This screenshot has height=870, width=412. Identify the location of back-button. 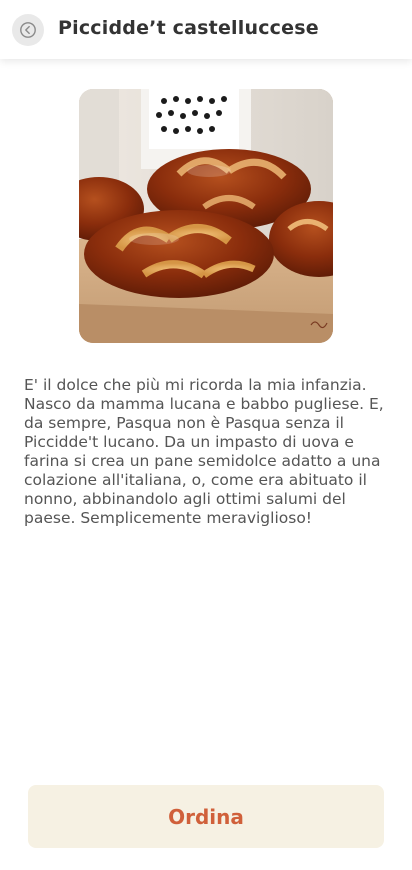
(28, 30).